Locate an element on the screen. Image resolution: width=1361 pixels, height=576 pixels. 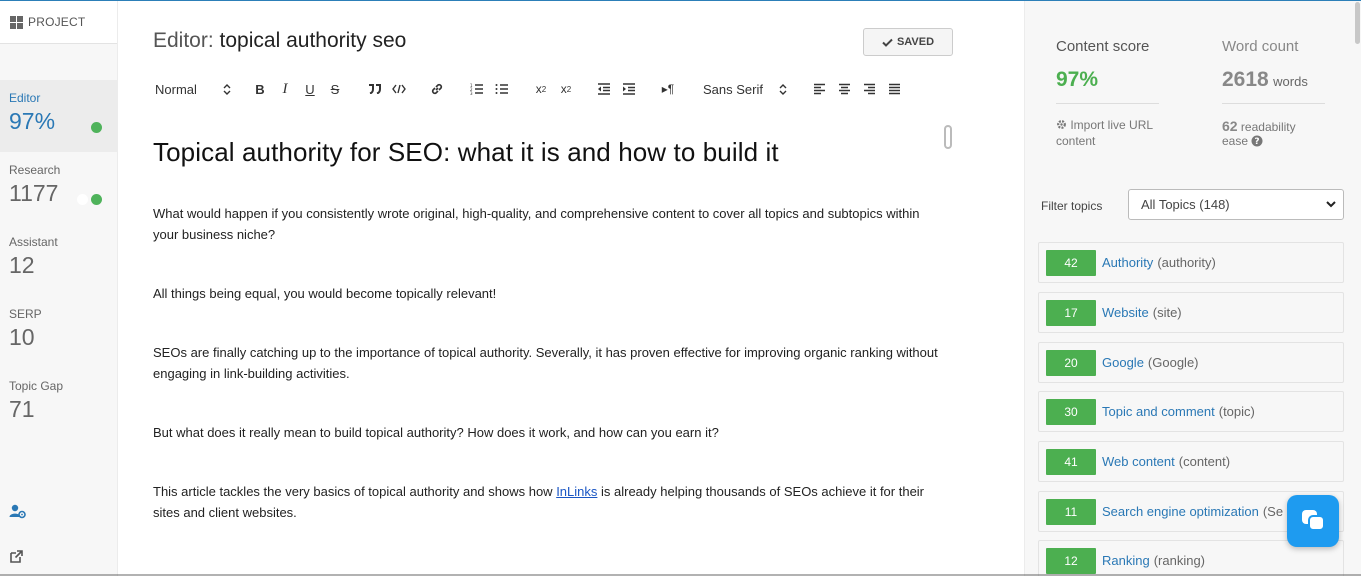
topic-alias: (topic) is located at coordinates (1236, 411).